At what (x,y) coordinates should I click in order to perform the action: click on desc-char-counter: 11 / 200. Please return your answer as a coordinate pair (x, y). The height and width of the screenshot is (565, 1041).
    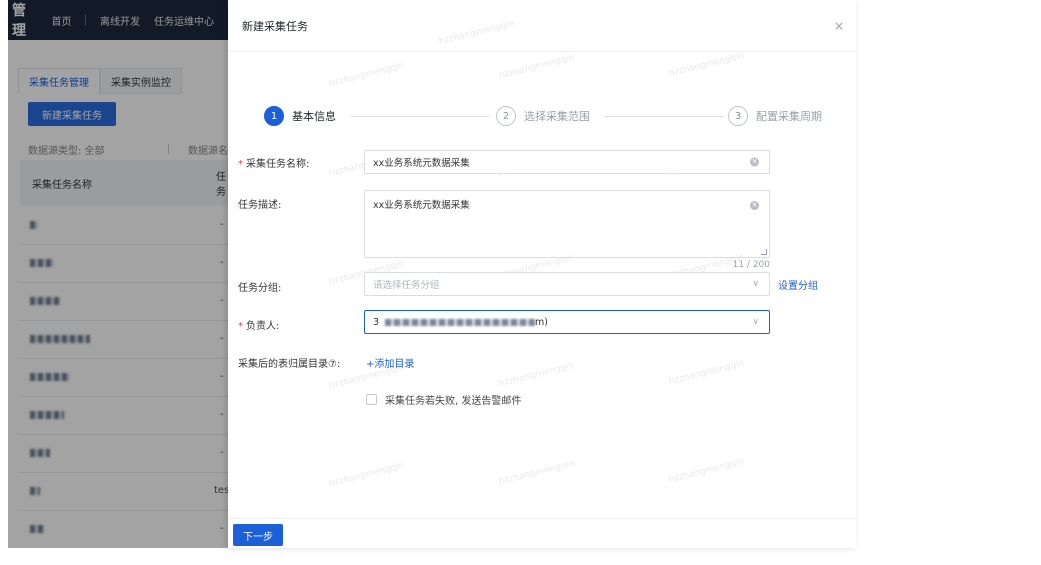
    Looking at the image, I should click on (751, 265).